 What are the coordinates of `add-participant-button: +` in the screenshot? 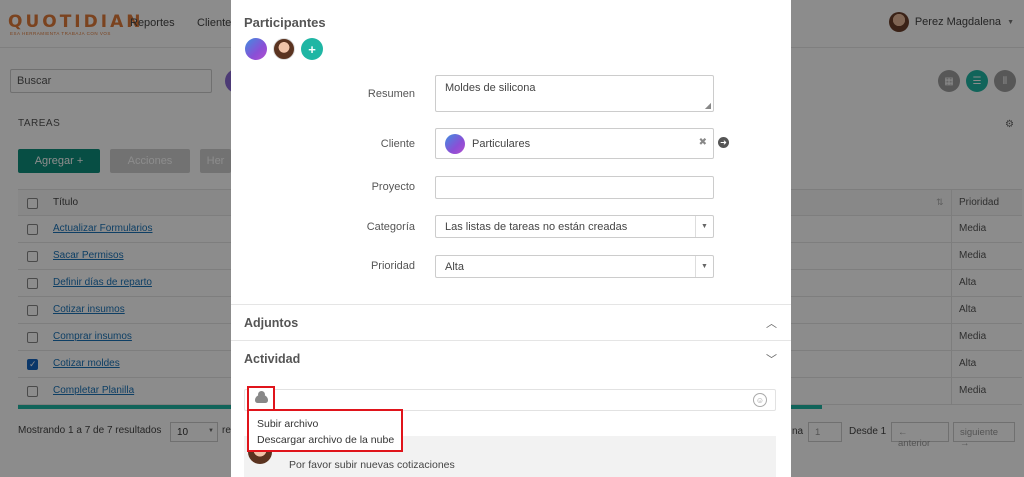 It's located at (312, 49).